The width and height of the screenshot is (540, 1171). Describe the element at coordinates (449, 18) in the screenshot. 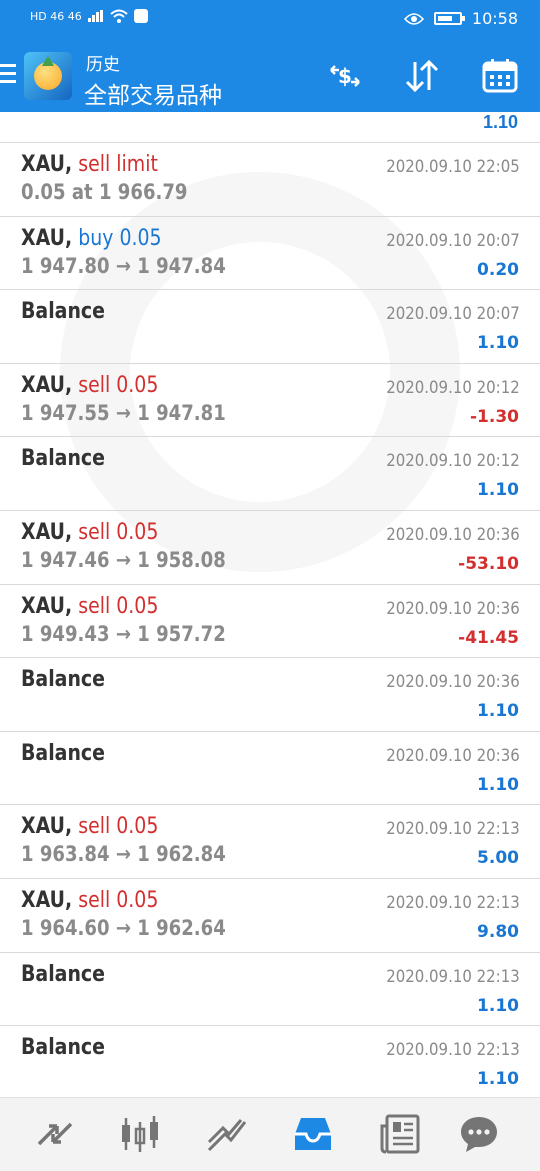

I see `battery-icon` at that location.